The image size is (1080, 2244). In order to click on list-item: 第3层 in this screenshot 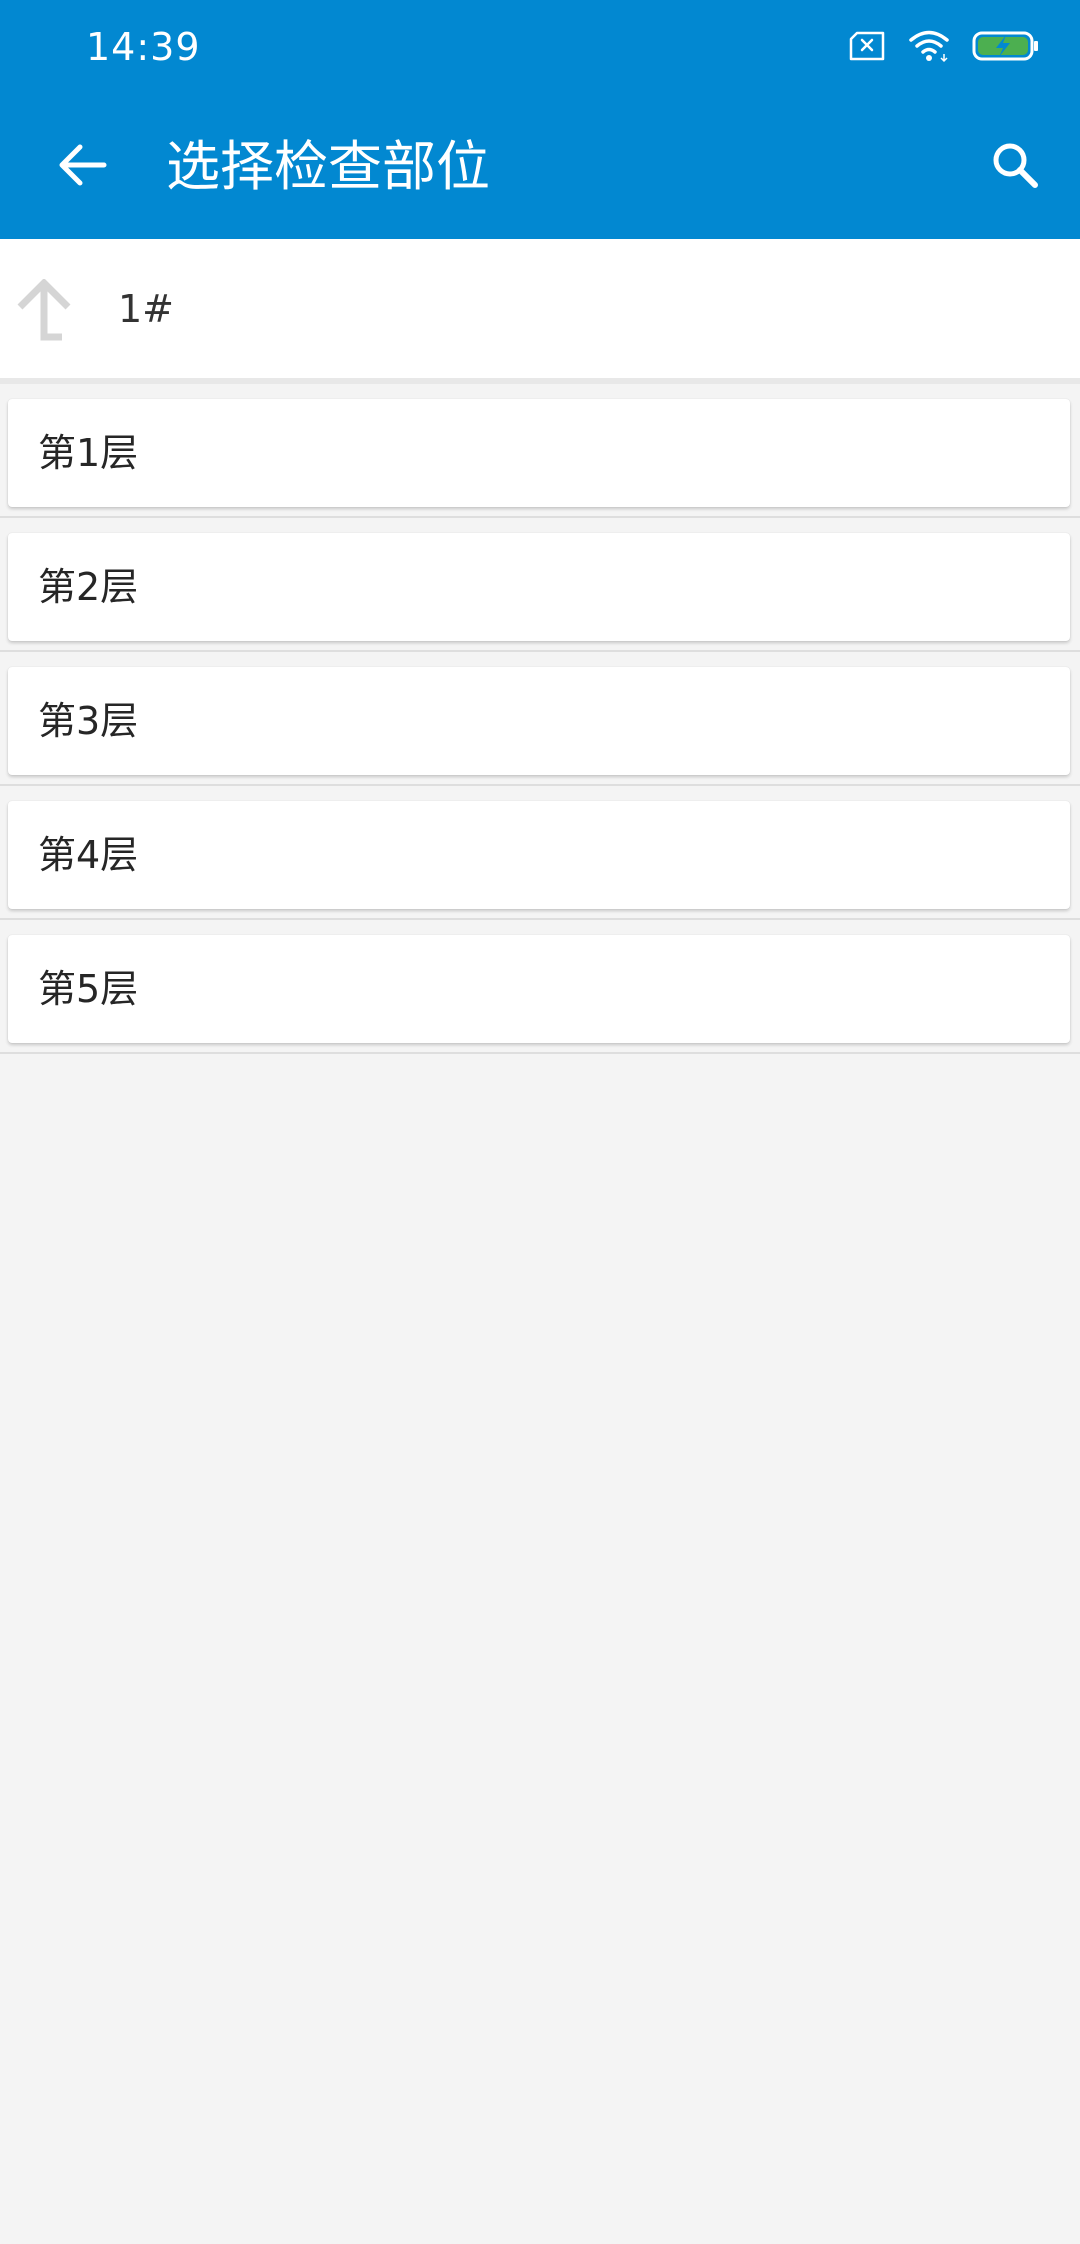, I will do `click(540, 719)`.